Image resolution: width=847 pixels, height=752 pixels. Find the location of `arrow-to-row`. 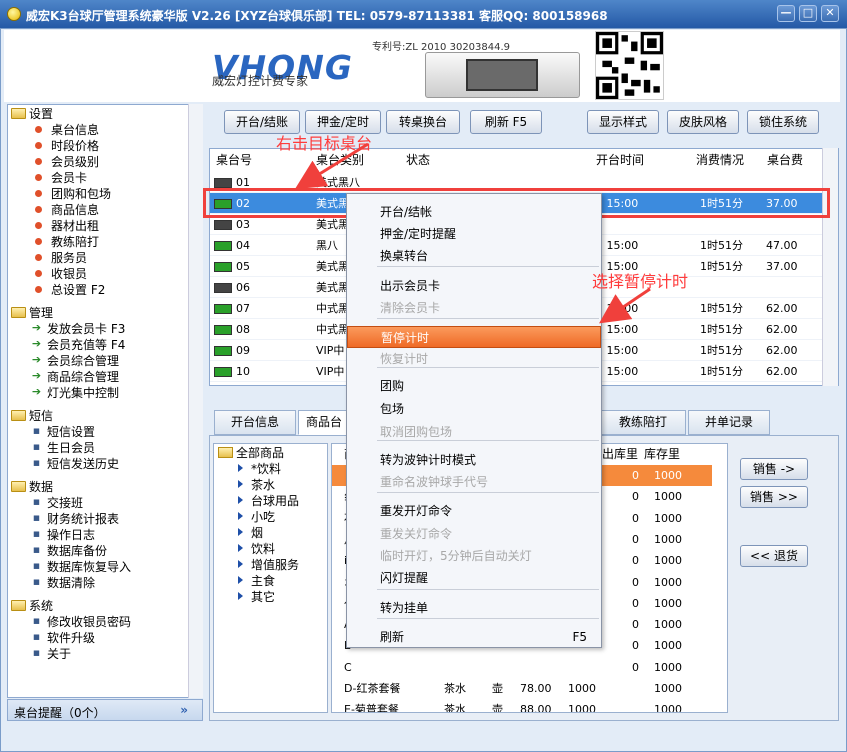

arrow-to-row is located at coordinates (331, 166).